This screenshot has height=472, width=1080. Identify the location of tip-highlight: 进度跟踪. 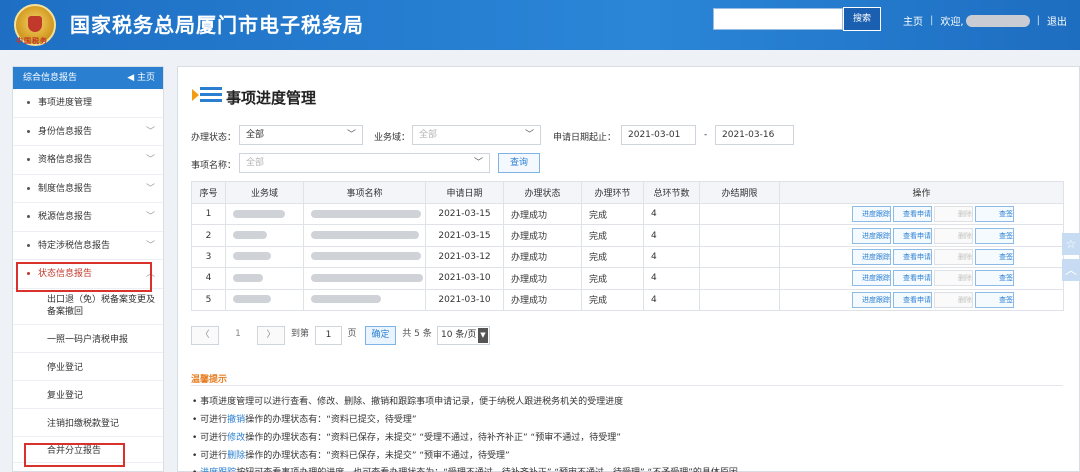
(218, 470).